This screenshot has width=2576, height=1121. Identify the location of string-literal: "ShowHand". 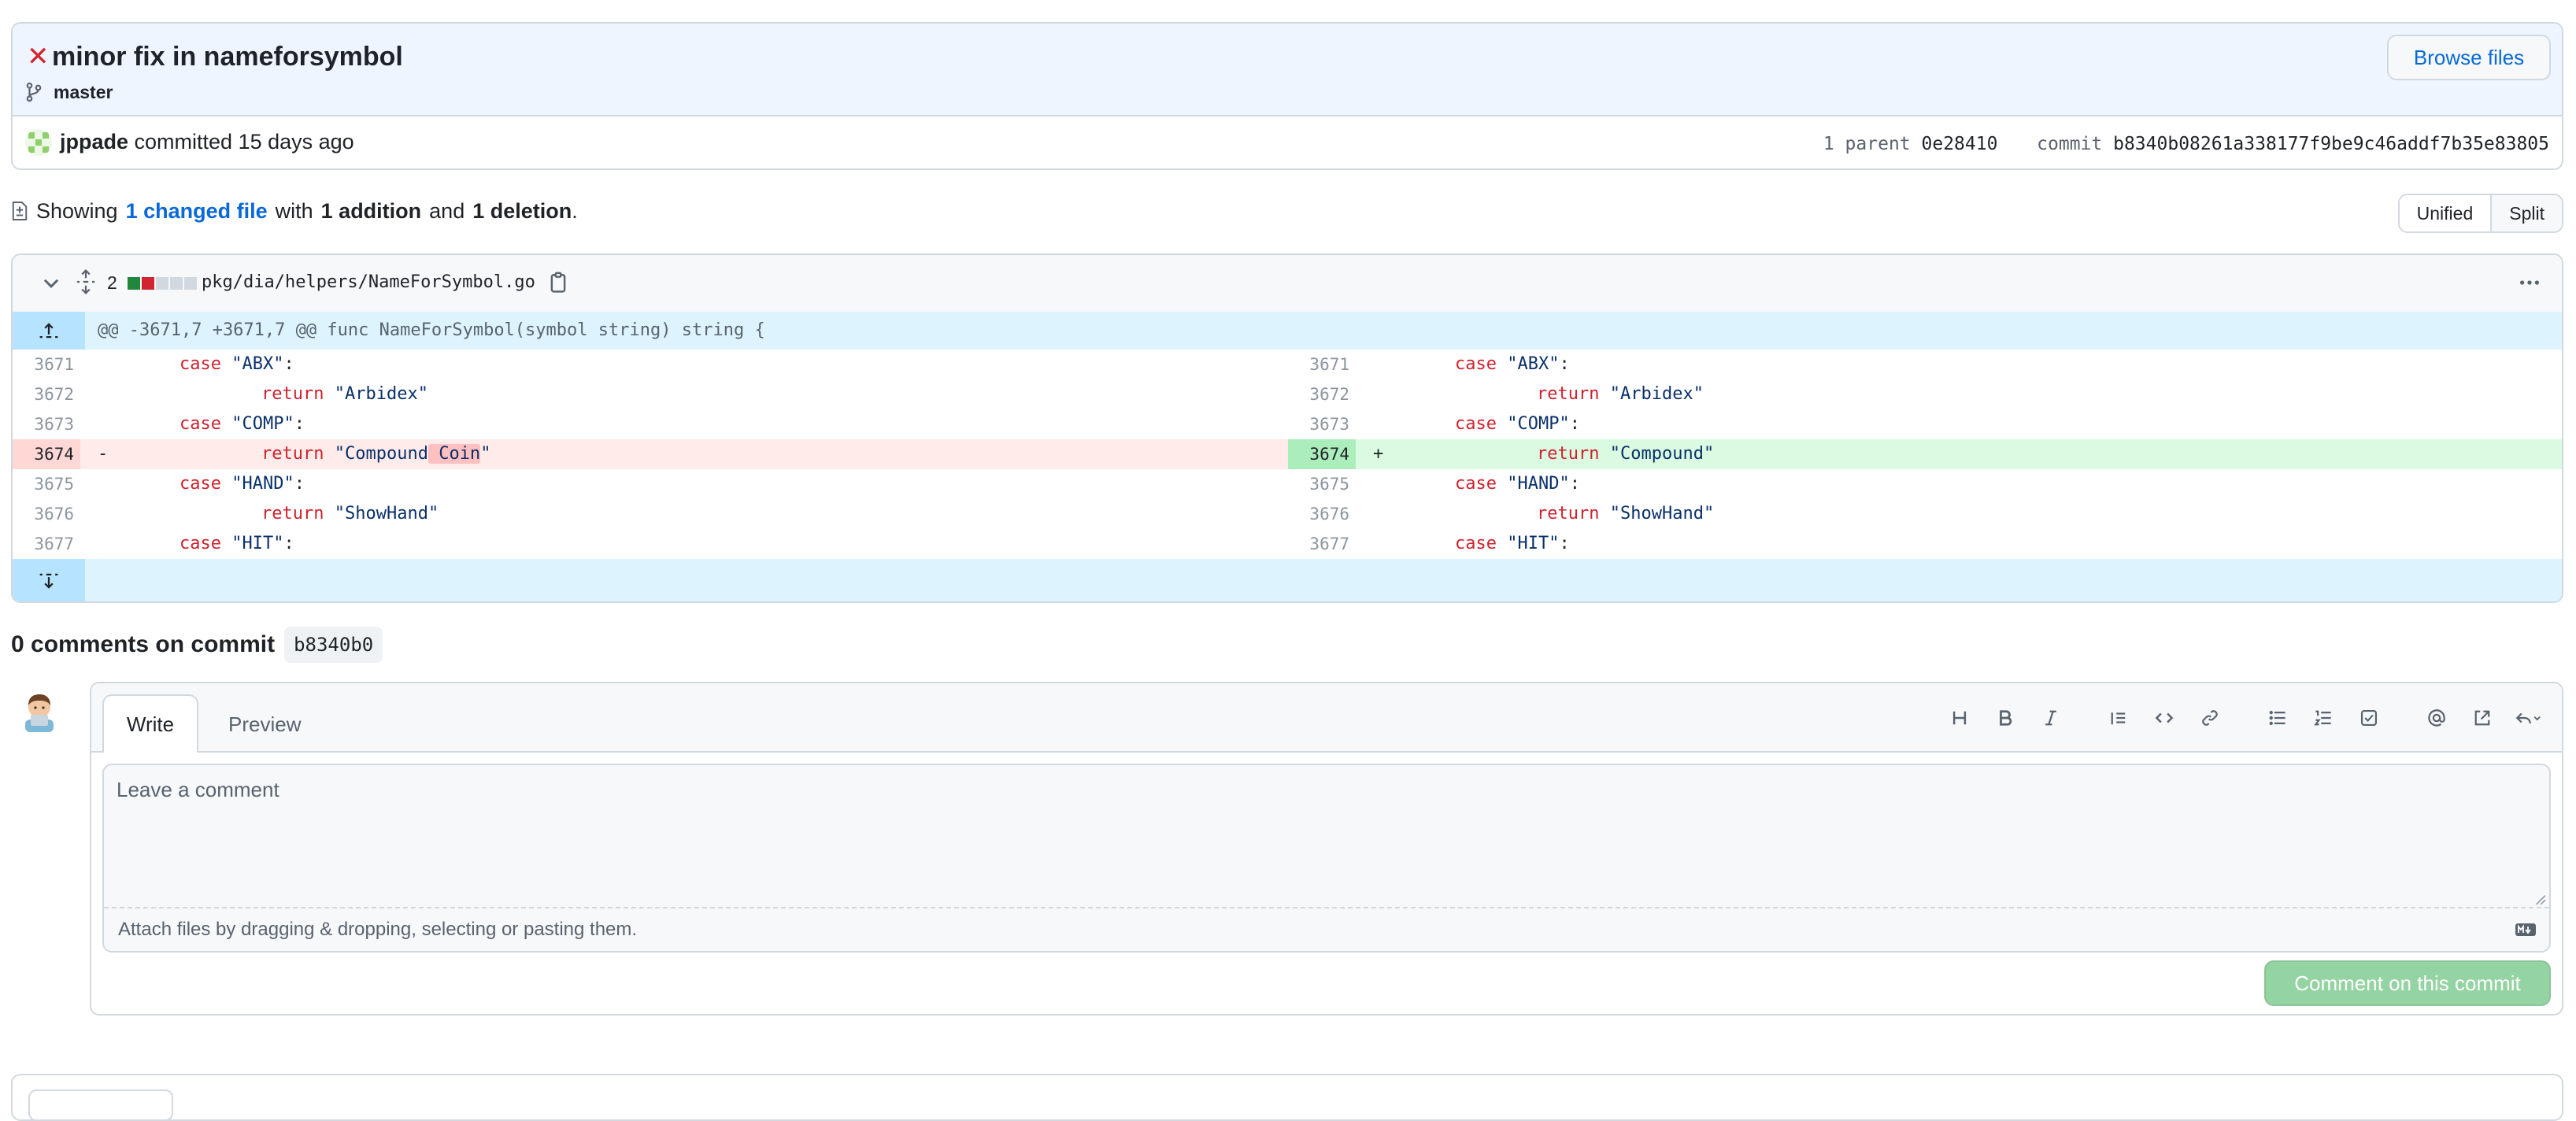
(386, 514).